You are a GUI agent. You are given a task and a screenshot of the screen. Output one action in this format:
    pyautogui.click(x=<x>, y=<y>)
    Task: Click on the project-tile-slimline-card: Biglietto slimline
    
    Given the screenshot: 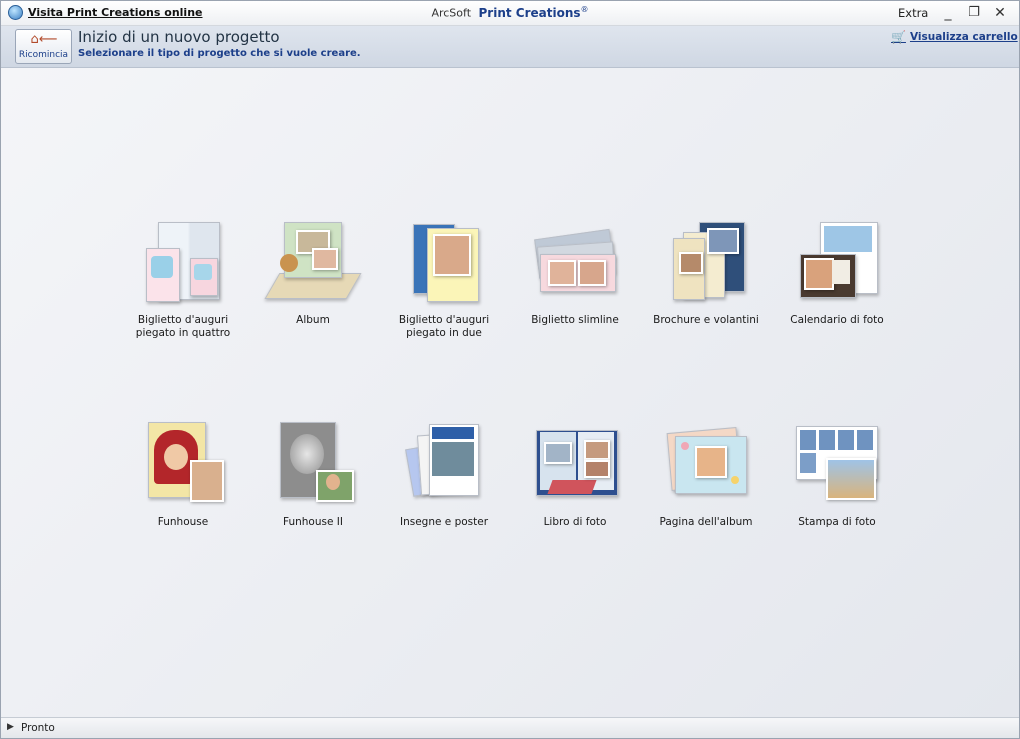 What is the action you would take?
    pyautogui.click(x=575, y=272)
    